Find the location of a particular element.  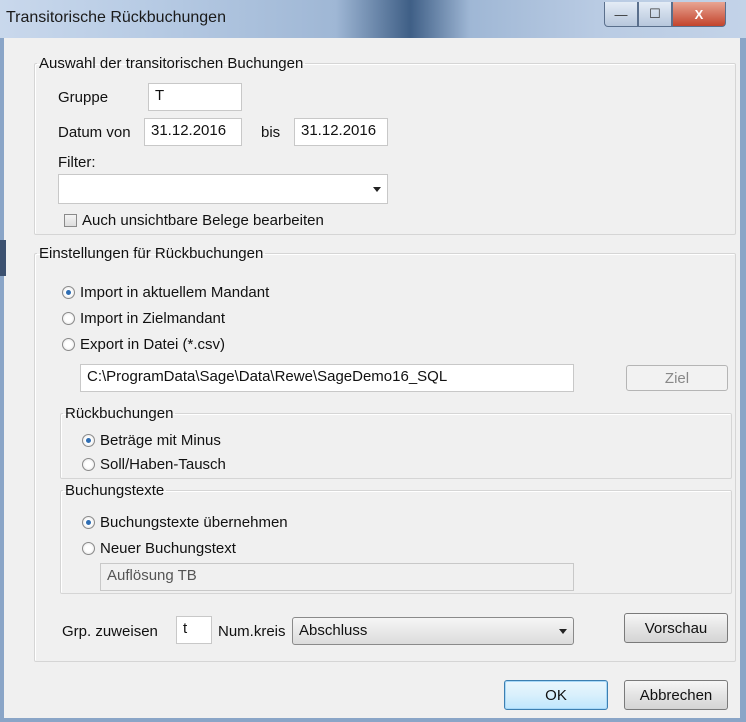

gruppe-label: Gruppe is located at coordinates (83, 97).